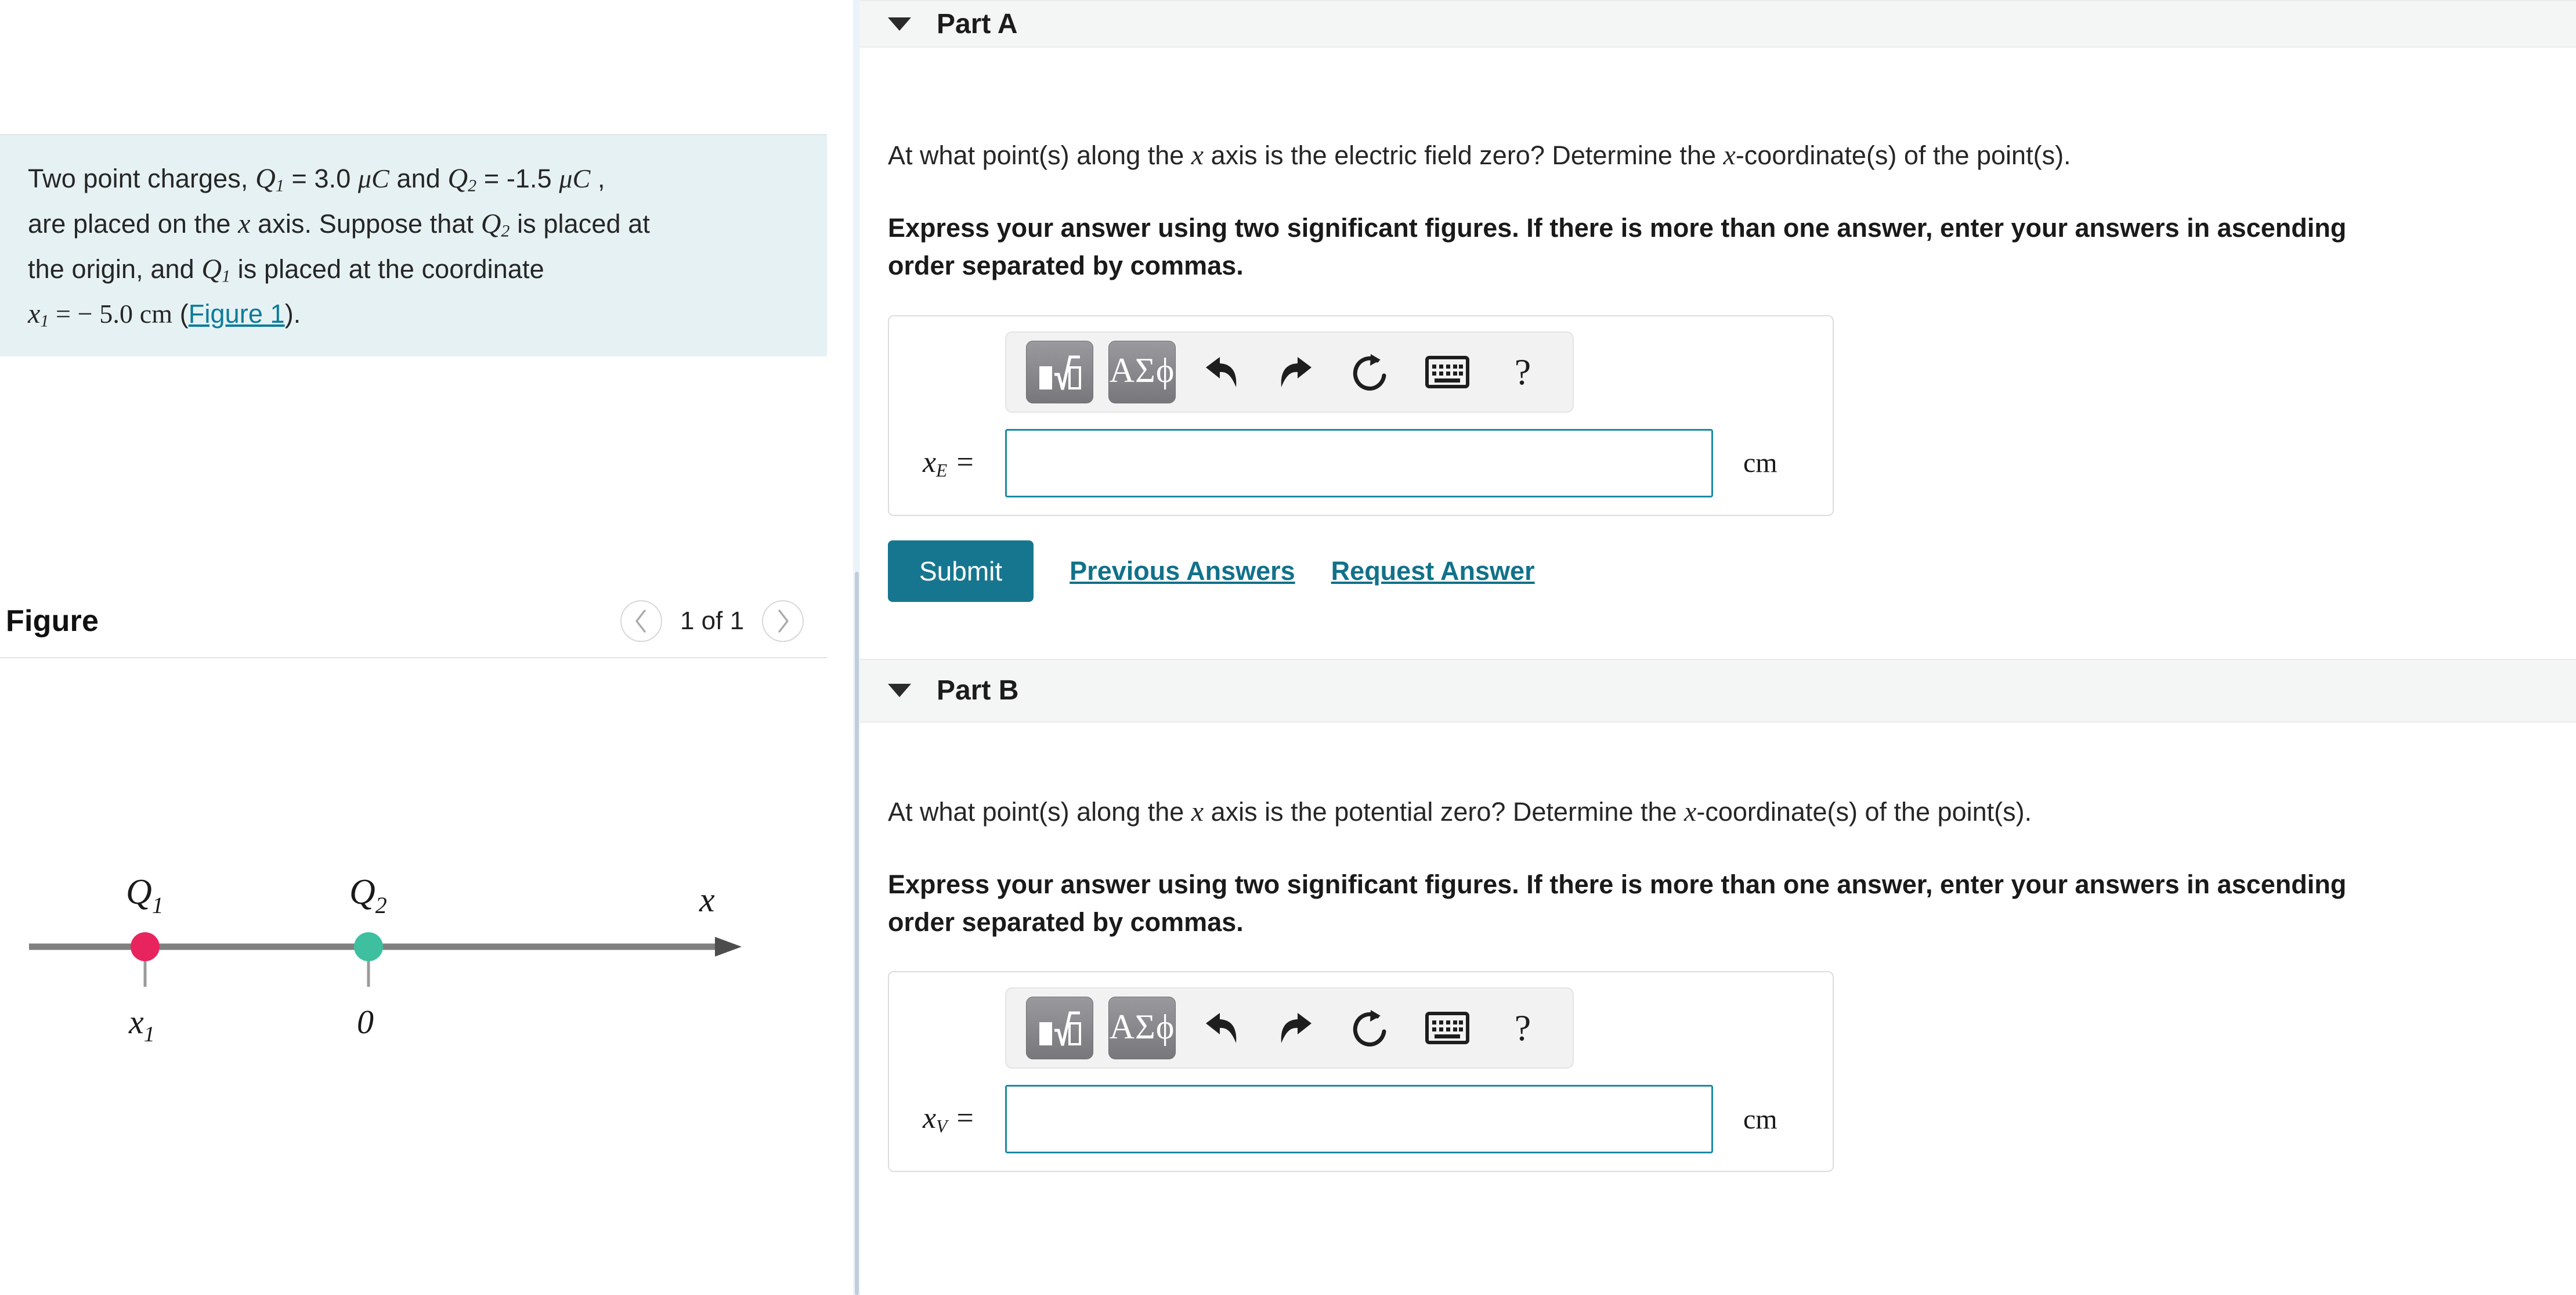  Describe the element at coordinates (1718, 690) in the screenshot. I see `part-b-header: Part B` at that location.